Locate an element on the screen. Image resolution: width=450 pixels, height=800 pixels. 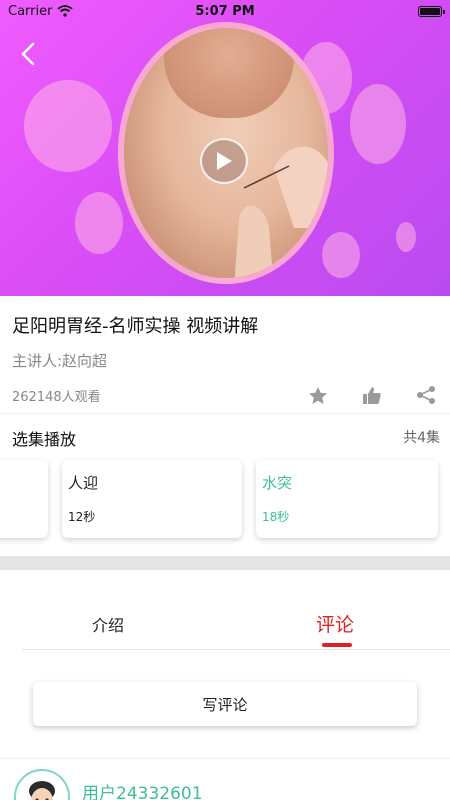
episodes-count: 共4集 is located at coordinates (421, 438).